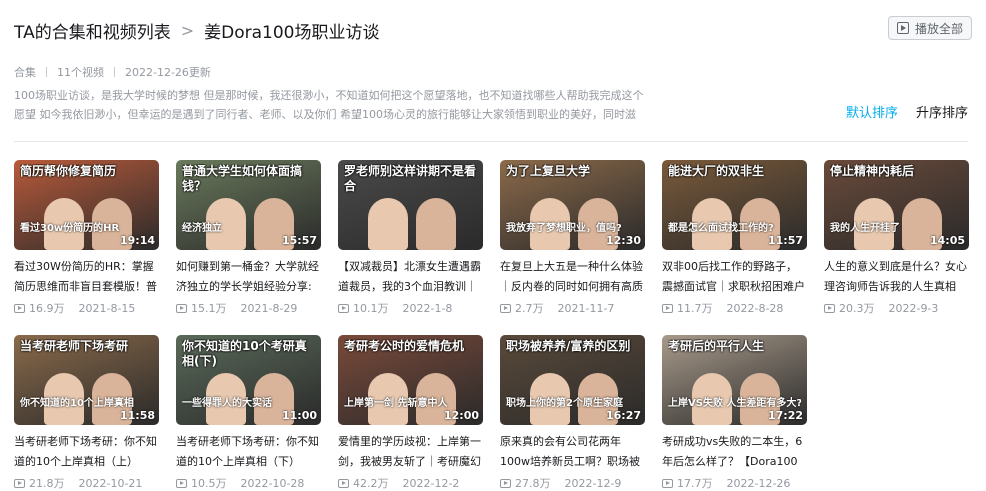  Describe the element at coordinates (80, 72) in the screenshot. I see `video-count: 11个视频` at that location.